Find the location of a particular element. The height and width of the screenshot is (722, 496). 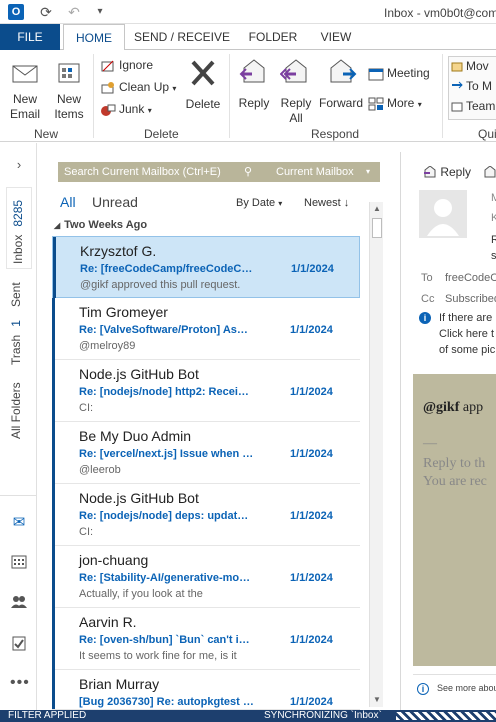

nav-inbox: Inbox 8285 is located at coordinates (19, 228).